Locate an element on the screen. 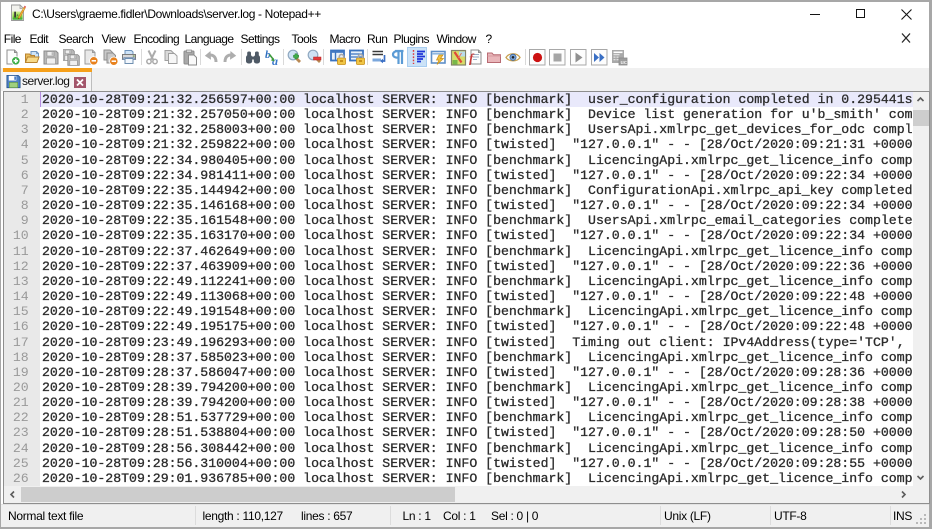 Image resolution: width=932 pixels, height=529 pixels. svg-text: uc is located at coordinates (624, 63).